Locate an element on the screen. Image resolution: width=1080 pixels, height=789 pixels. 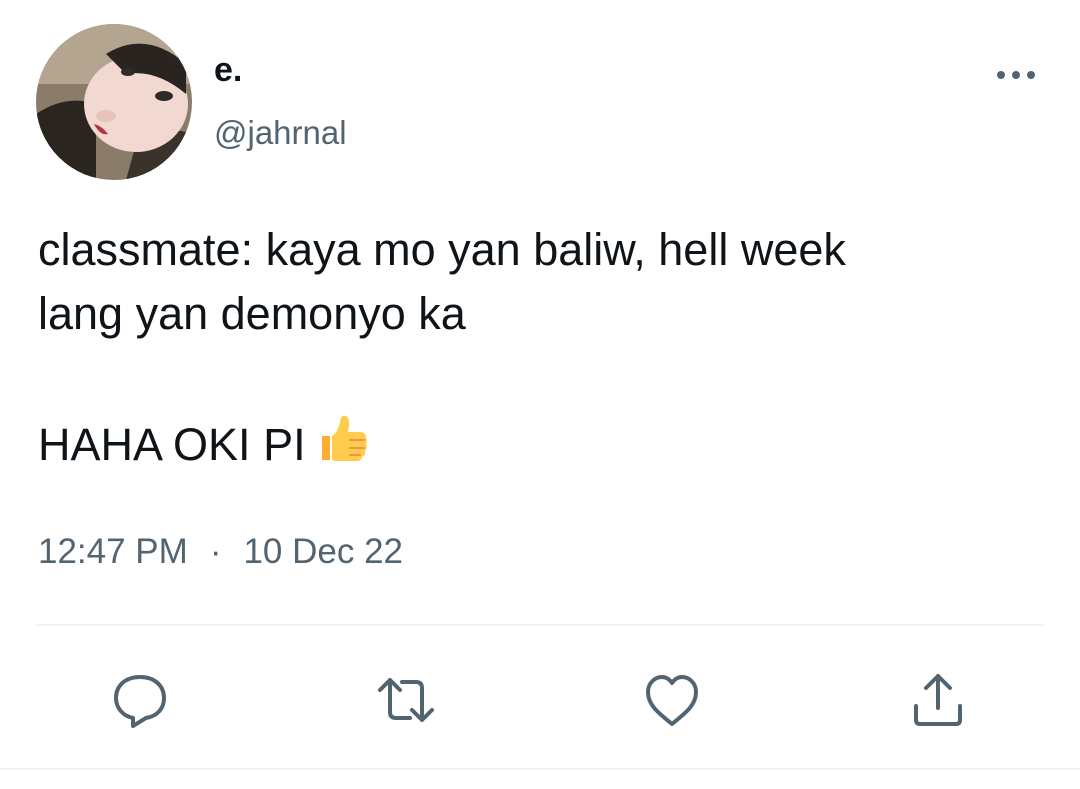
tweet-time: 12:47 PM is located at coordinates (113, 551).